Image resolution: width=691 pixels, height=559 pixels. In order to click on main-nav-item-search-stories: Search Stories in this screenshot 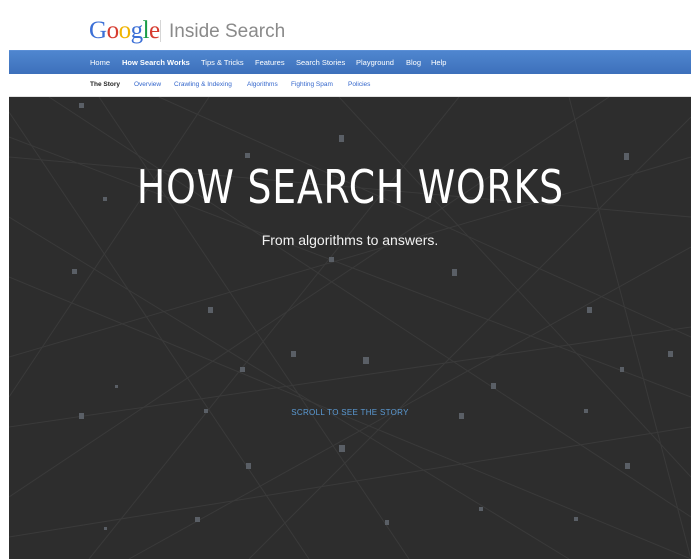, I will do `click(320, 62)`.